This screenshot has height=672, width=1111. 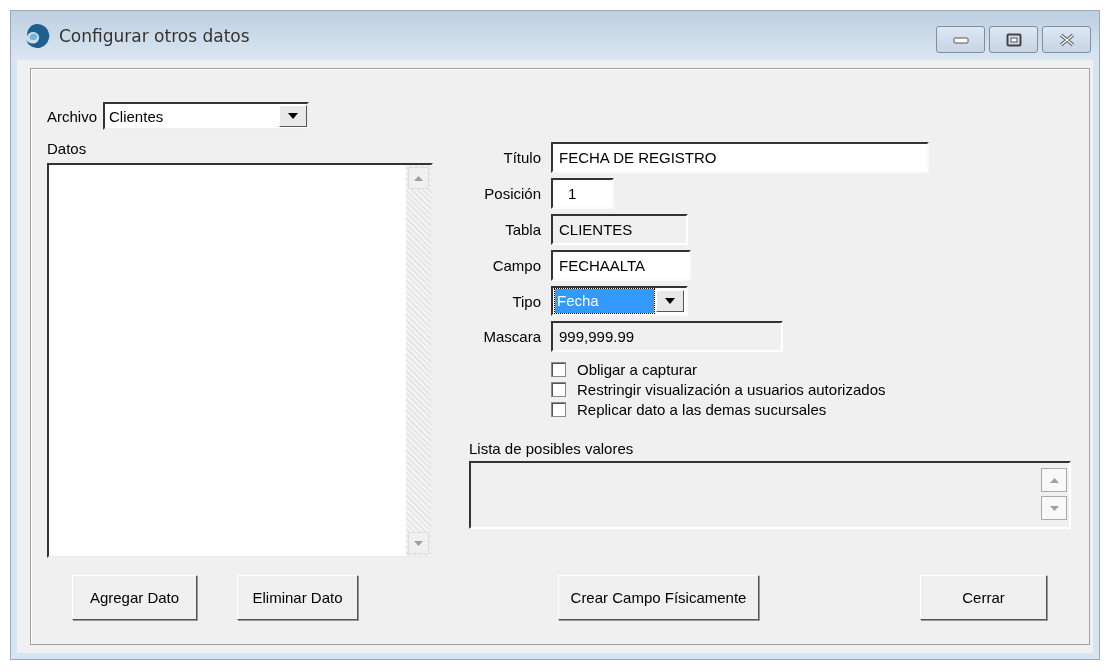 I want to click on input-field: FECHA DE REGISTRO, so click(x=740, y=157).